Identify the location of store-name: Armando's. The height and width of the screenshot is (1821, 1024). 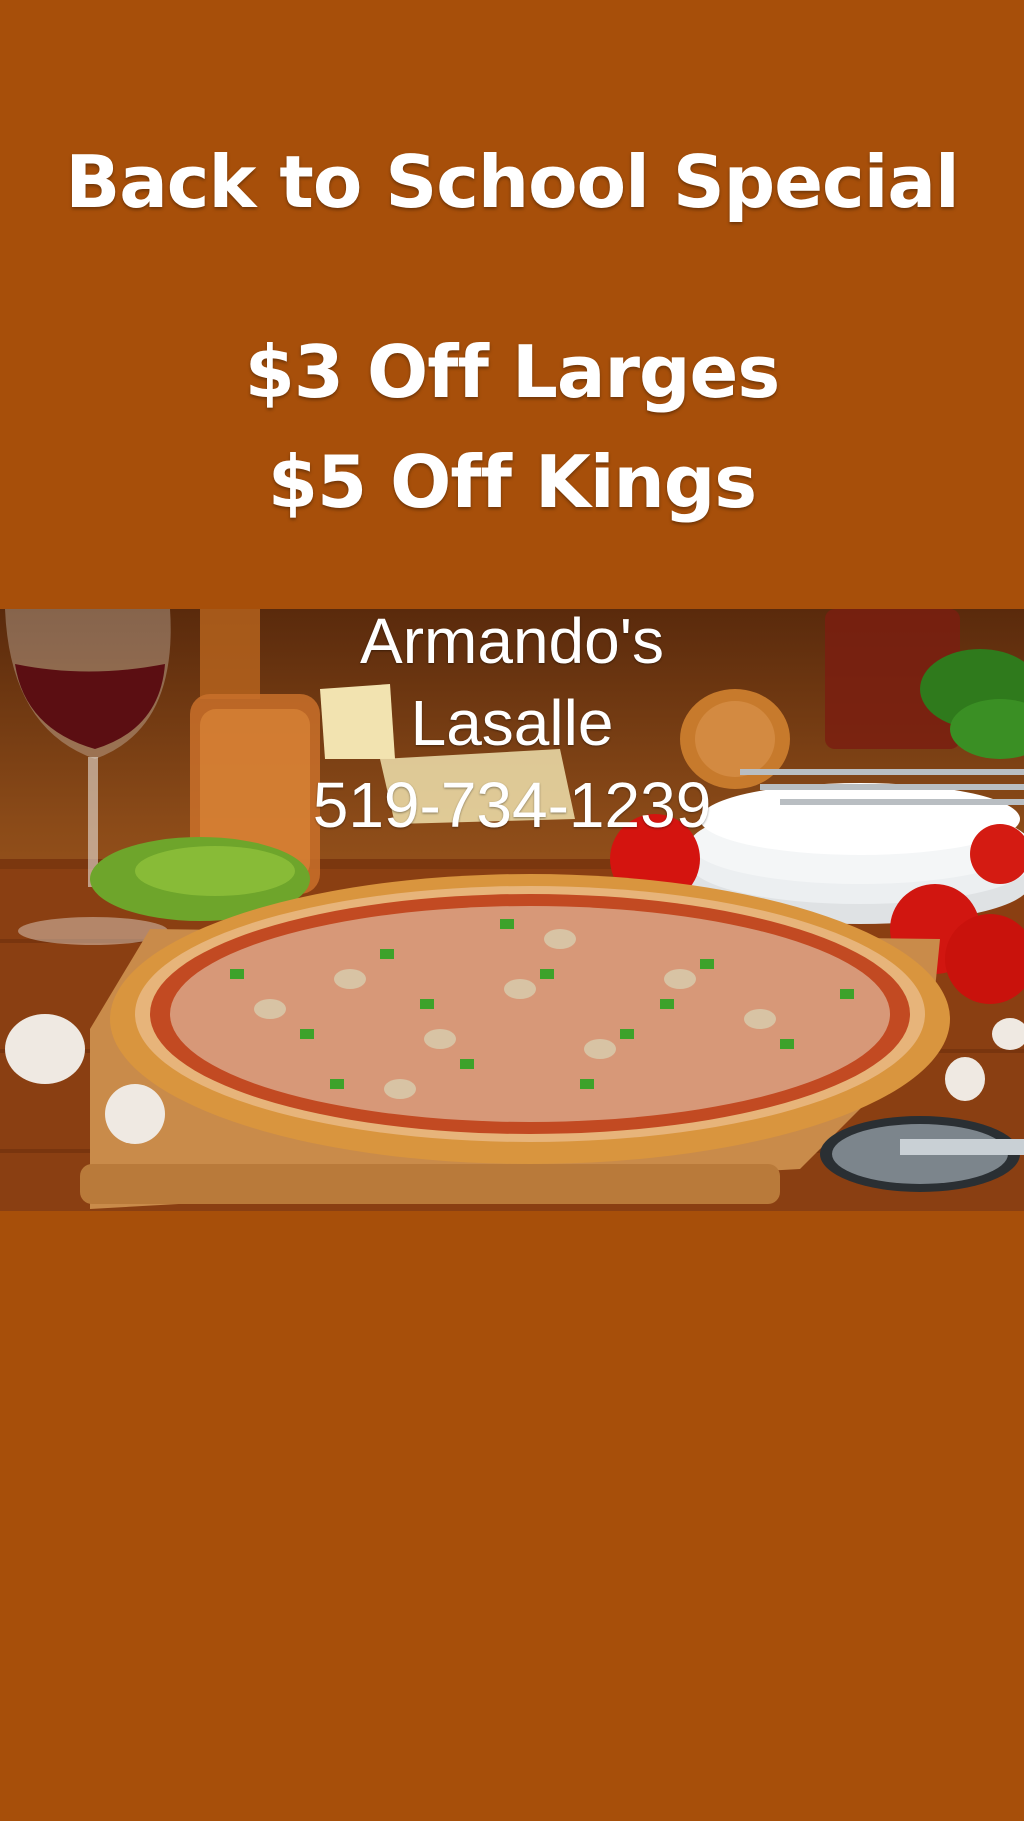
(512, 643).